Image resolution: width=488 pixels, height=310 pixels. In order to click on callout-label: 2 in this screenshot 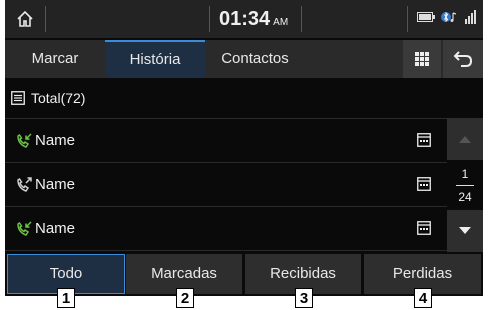, I will do `click(185, 298)`.